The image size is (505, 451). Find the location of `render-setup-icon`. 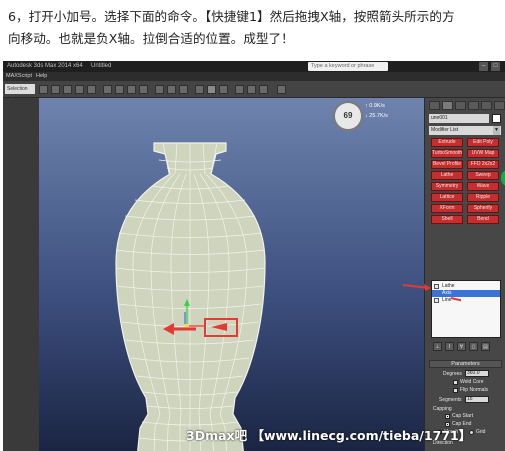

render-setup-icon is located at coordinates (239, 89).